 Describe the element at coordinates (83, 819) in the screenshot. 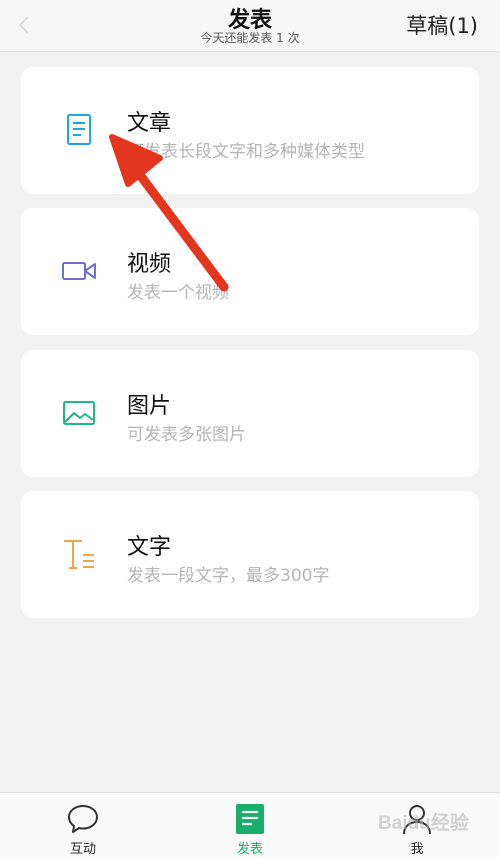

I see `chat-bubble-icon` at that location.